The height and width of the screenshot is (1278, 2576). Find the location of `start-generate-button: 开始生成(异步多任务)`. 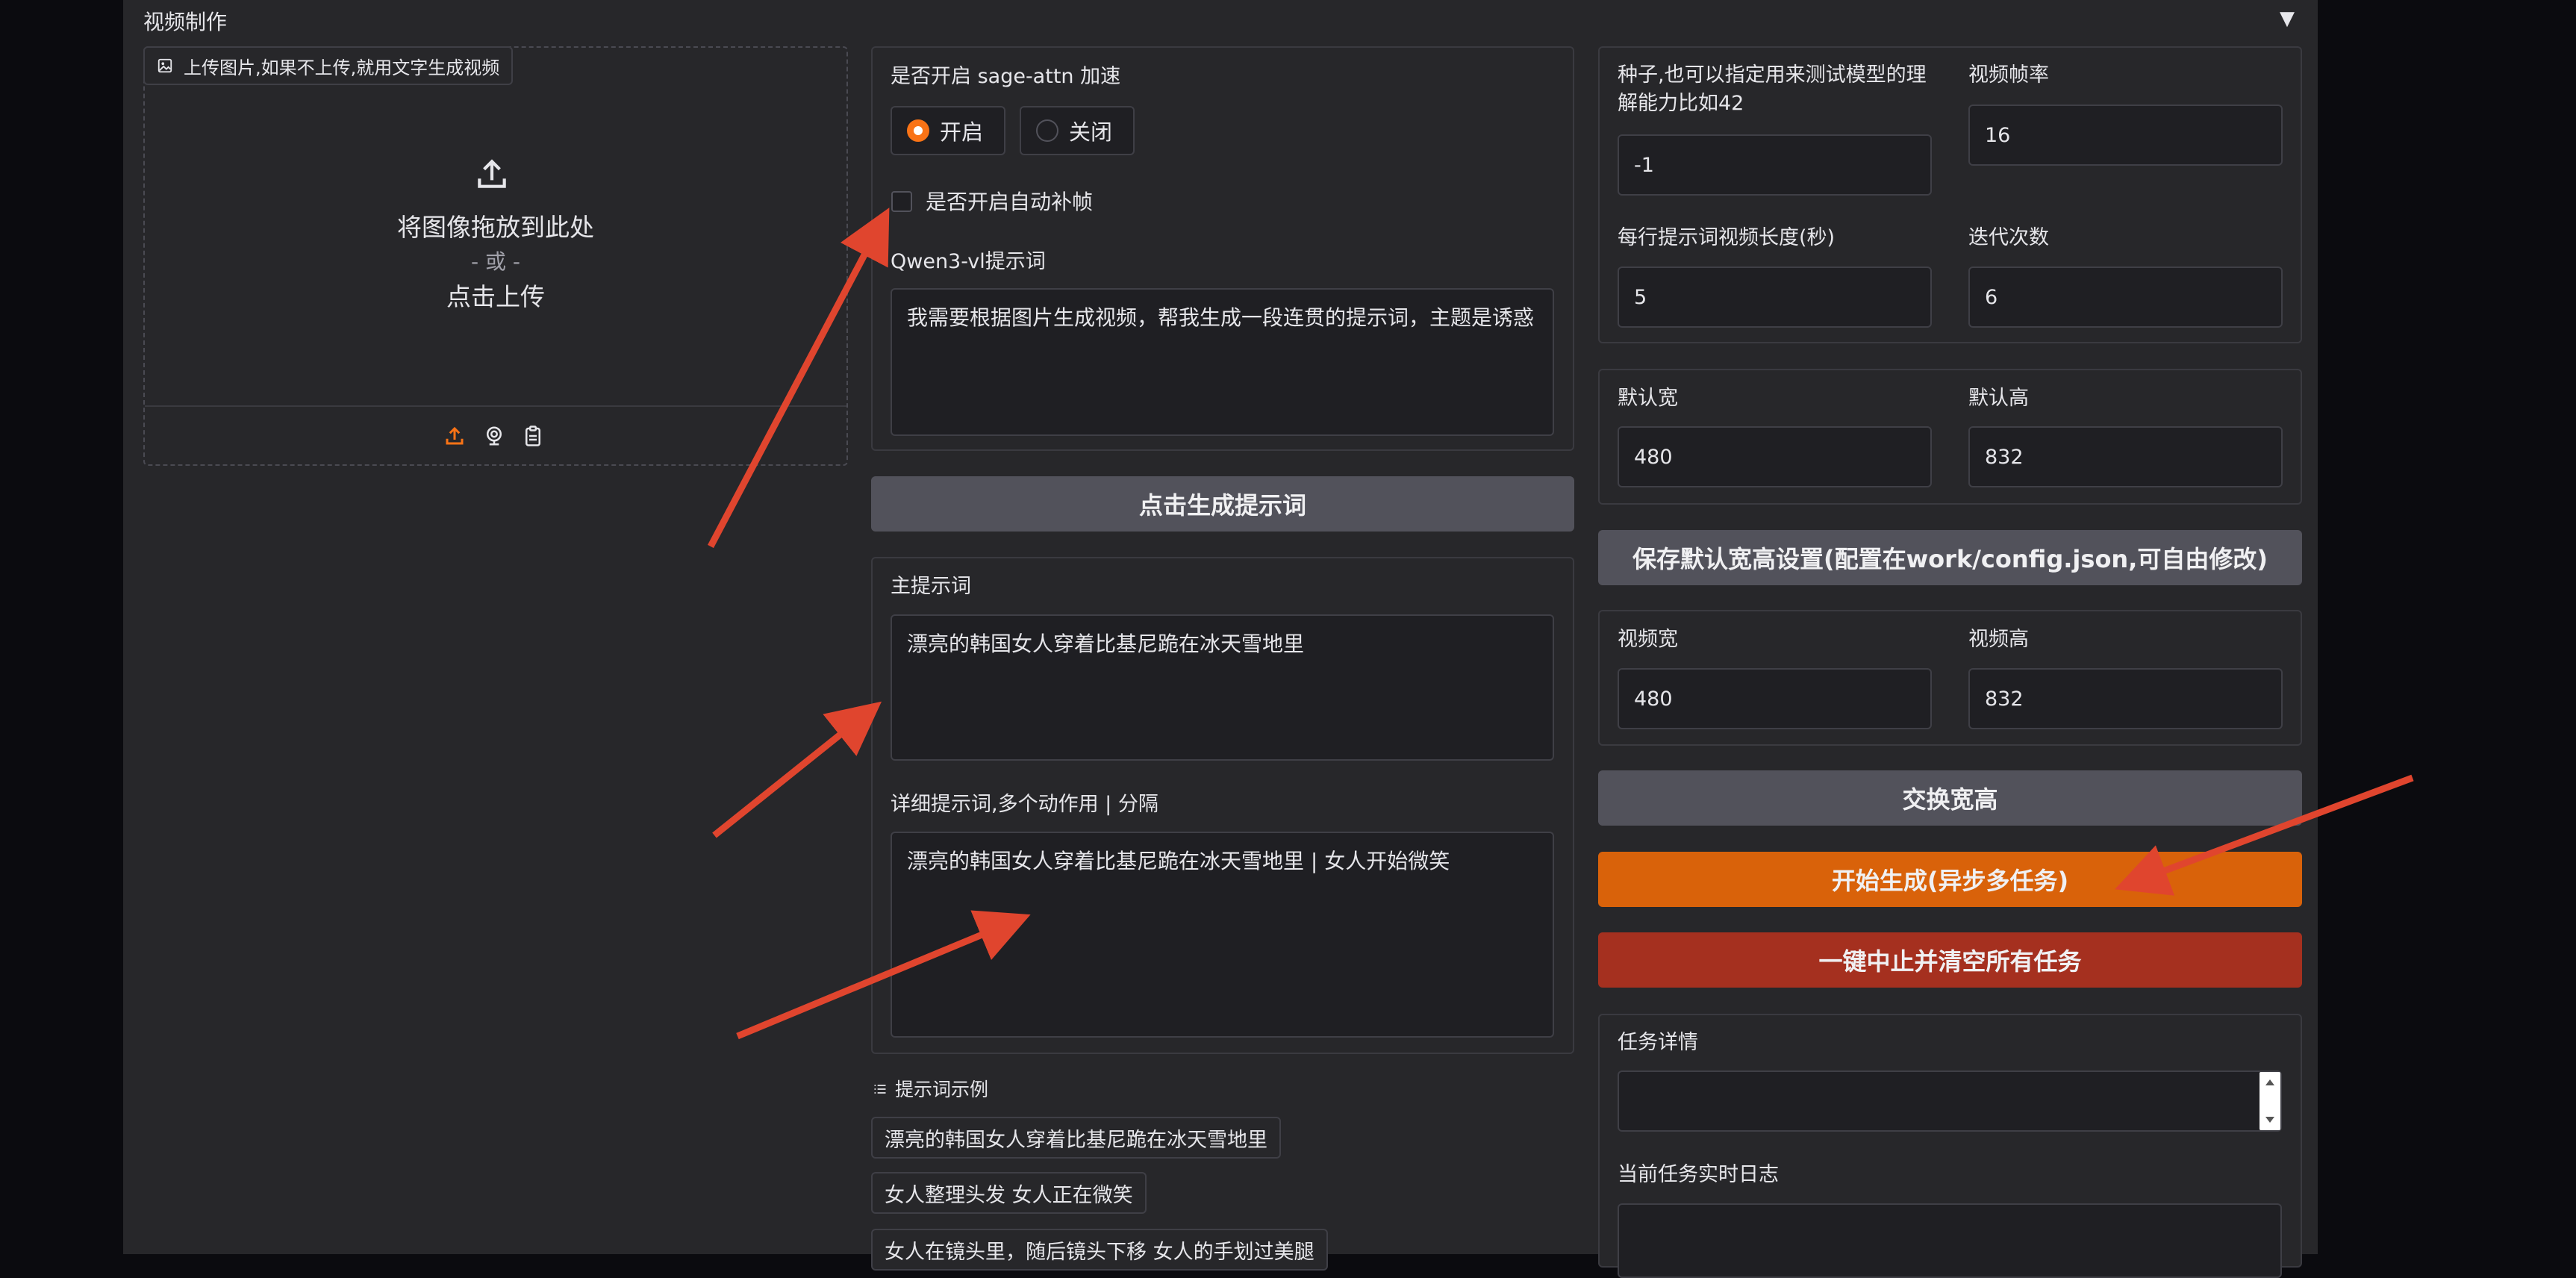

start-generate-button: 开始生成(异步多任务) is located at coordinates (1950, 879).